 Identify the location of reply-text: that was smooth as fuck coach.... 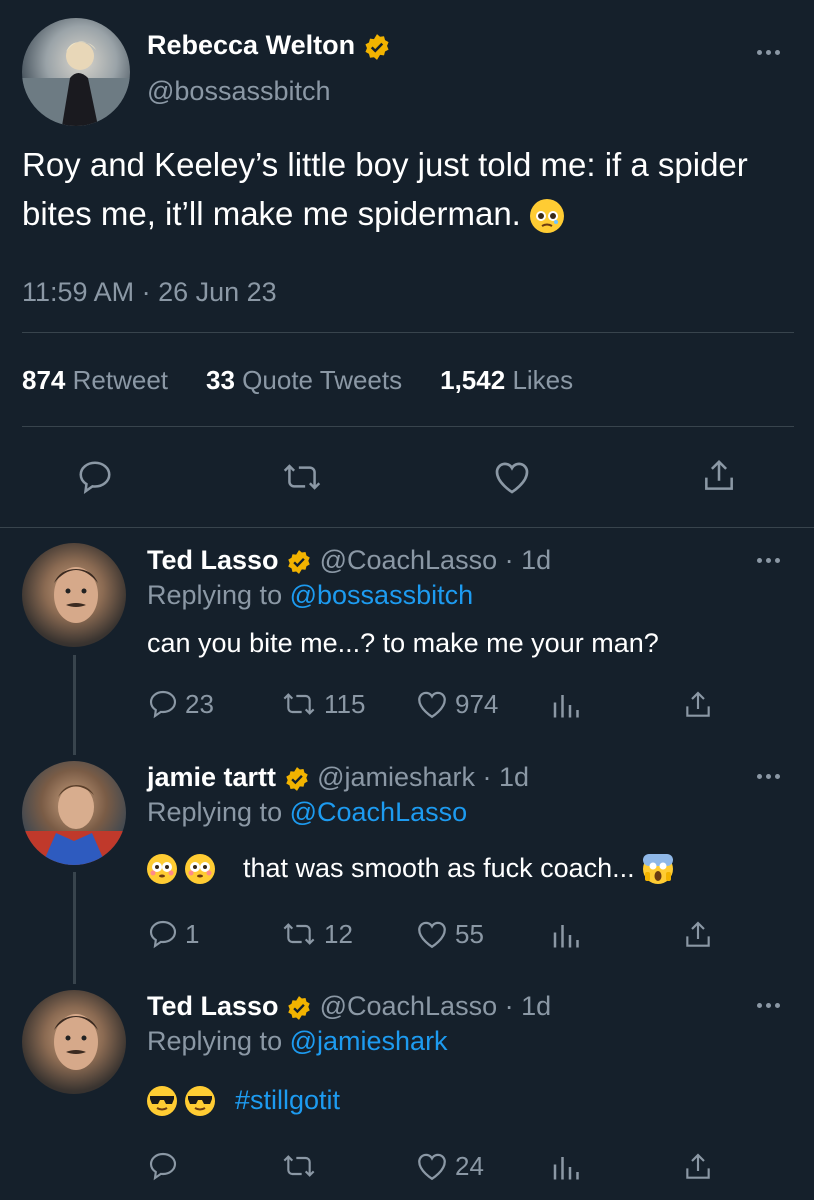
(439, 868).